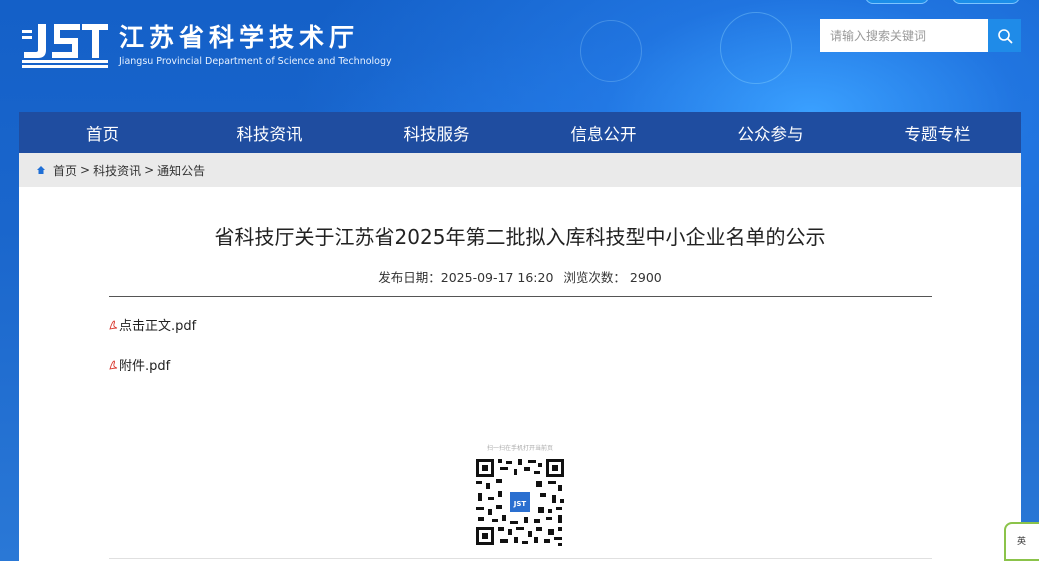 The image size is (1039, 561). I want to click on attachment-main-pdf: 点击正文.pdf, so click(152, 324).